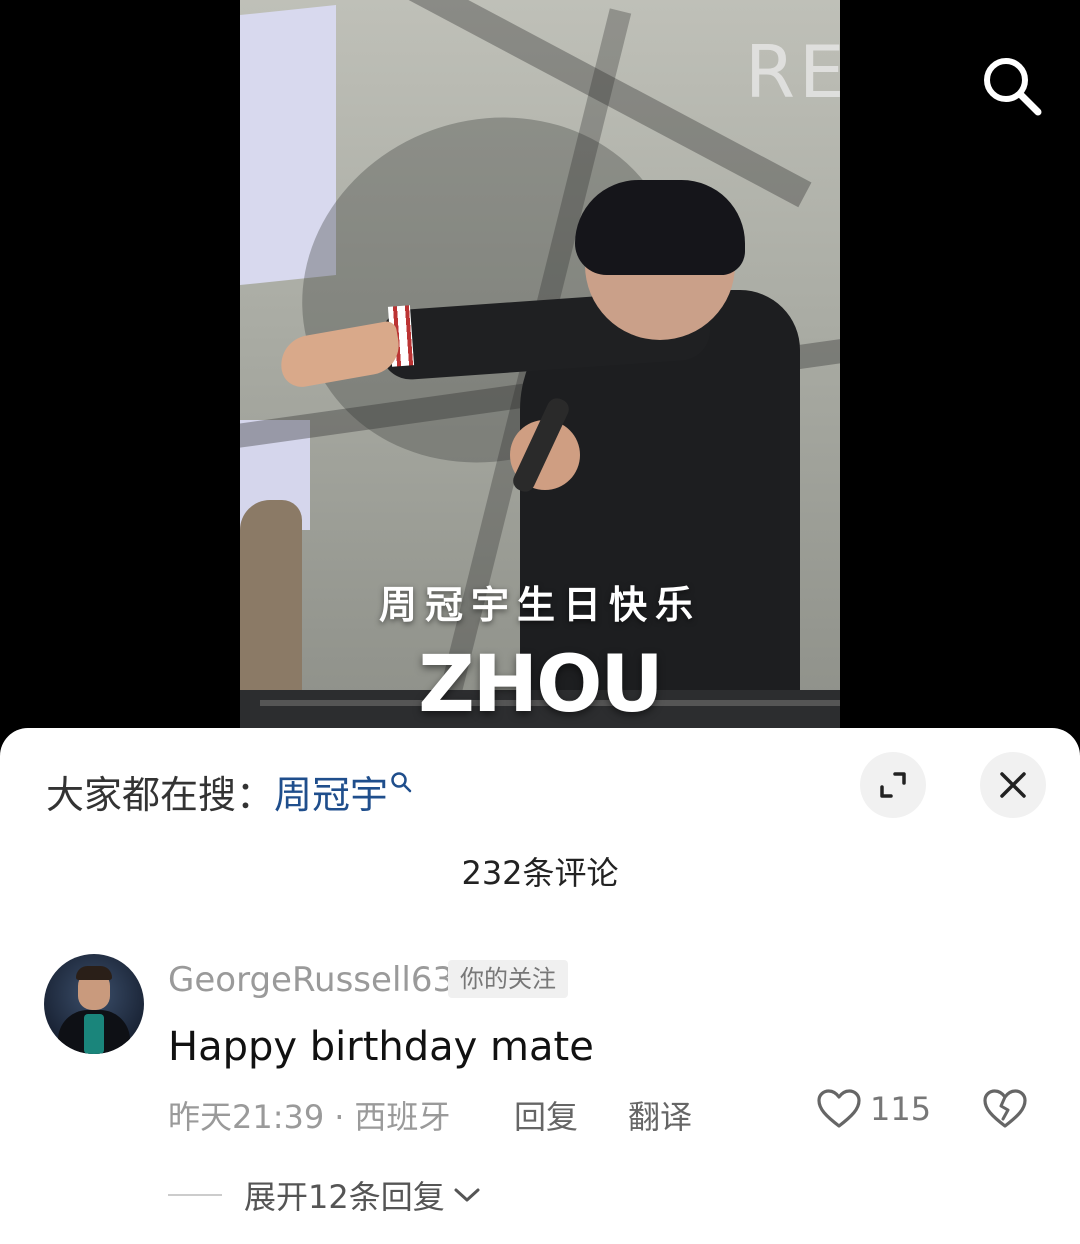  Describe the element at coordinates (246, 1117) in the screenshot. I see `comment-time: 昨天21:39` at that location.